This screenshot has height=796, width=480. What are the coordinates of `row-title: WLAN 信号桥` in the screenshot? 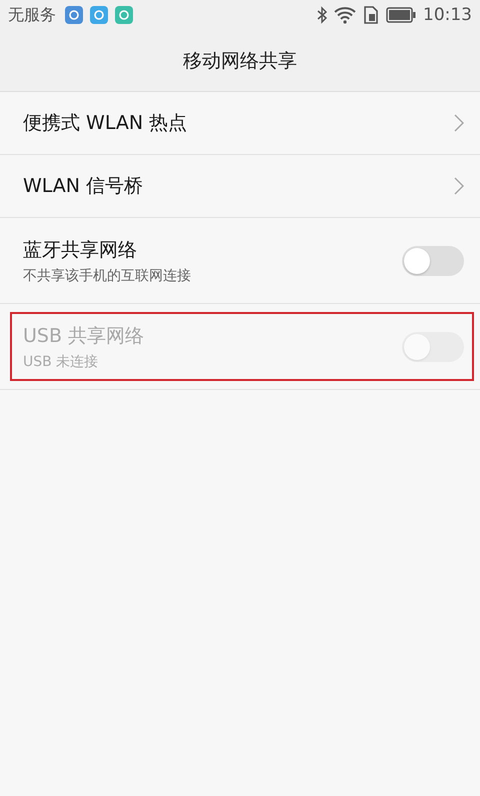 It's located at (83, 186).